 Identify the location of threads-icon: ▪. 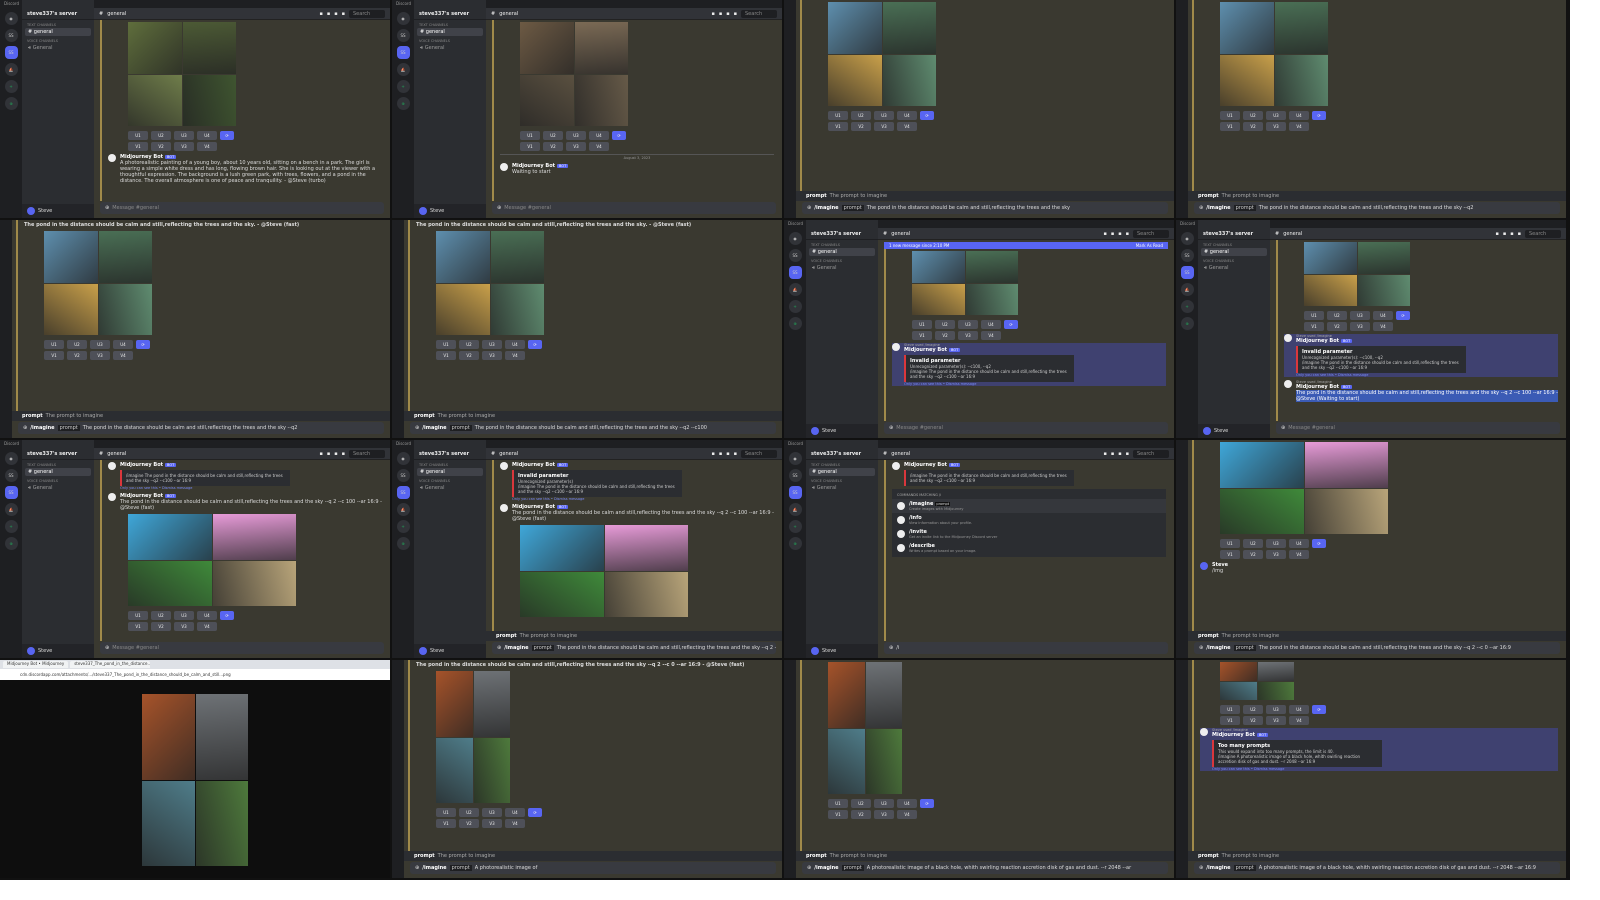
(320, 14).